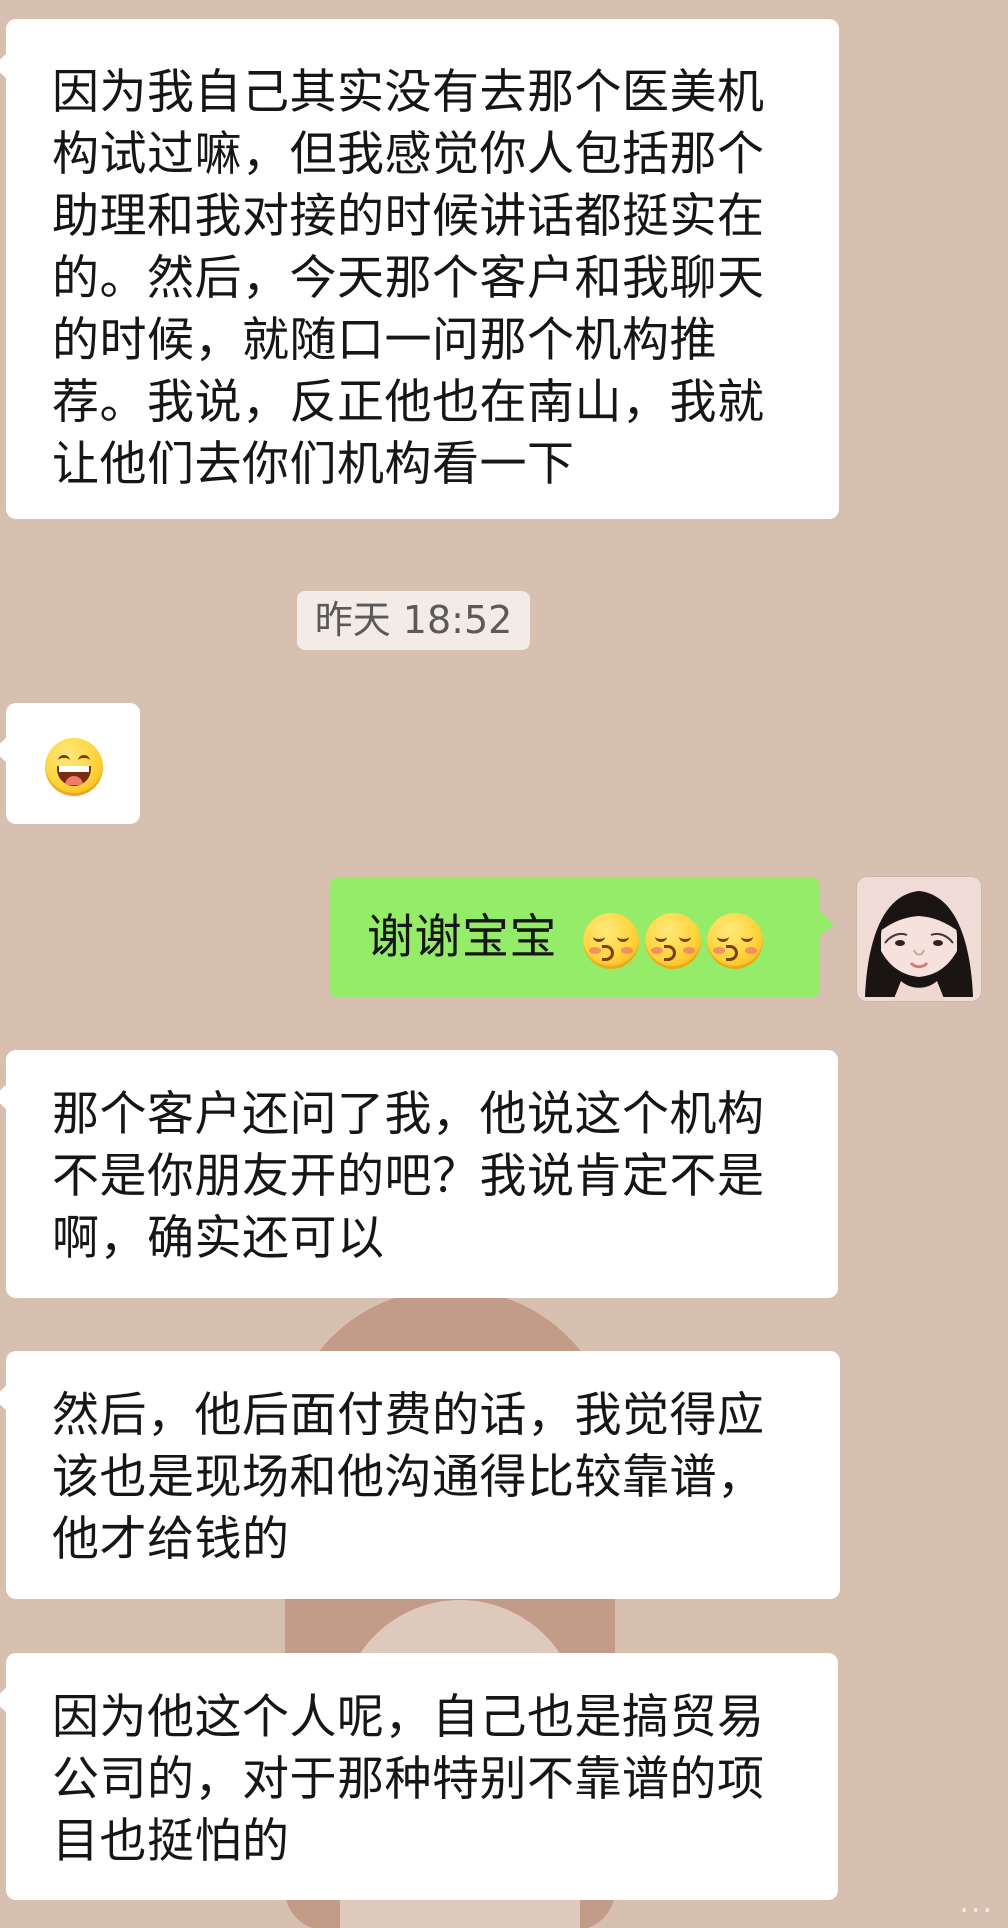 The height and width of the screenshot is (1928, 1008). I want to click on message-text: 然后，他后面付费的话，我觉得应该也是现场和他沟通得比较靠谱，他才给钱的, so click(408, 1477).